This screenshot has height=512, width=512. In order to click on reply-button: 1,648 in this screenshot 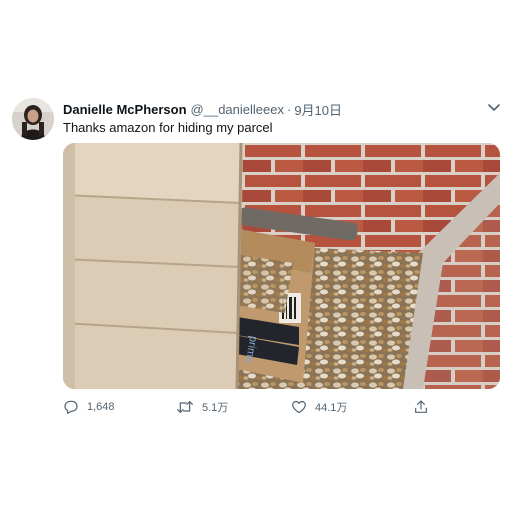, I will do `click(89, 407)`.